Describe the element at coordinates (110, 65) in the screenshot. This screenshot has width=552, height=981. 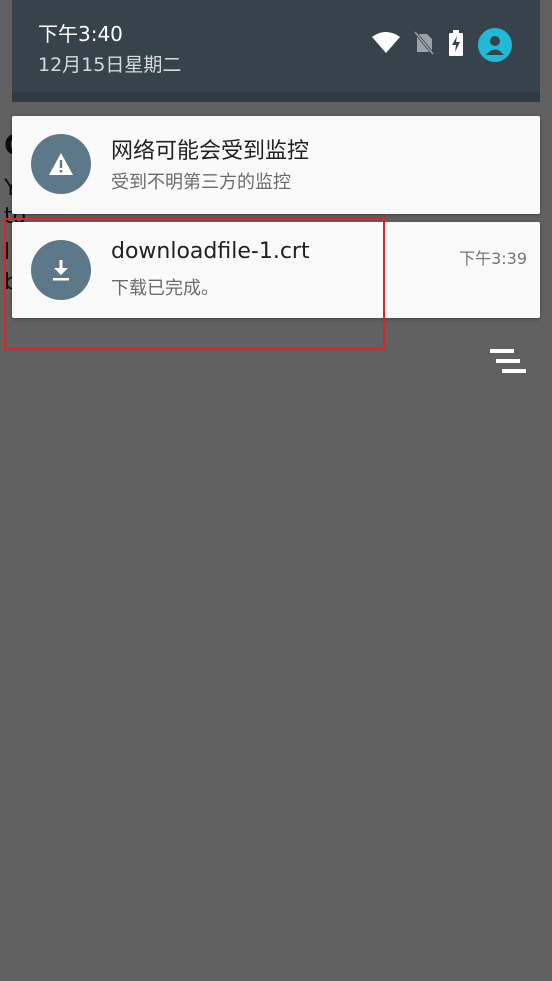
I see `status-date: 12月15日星期二` at that location.